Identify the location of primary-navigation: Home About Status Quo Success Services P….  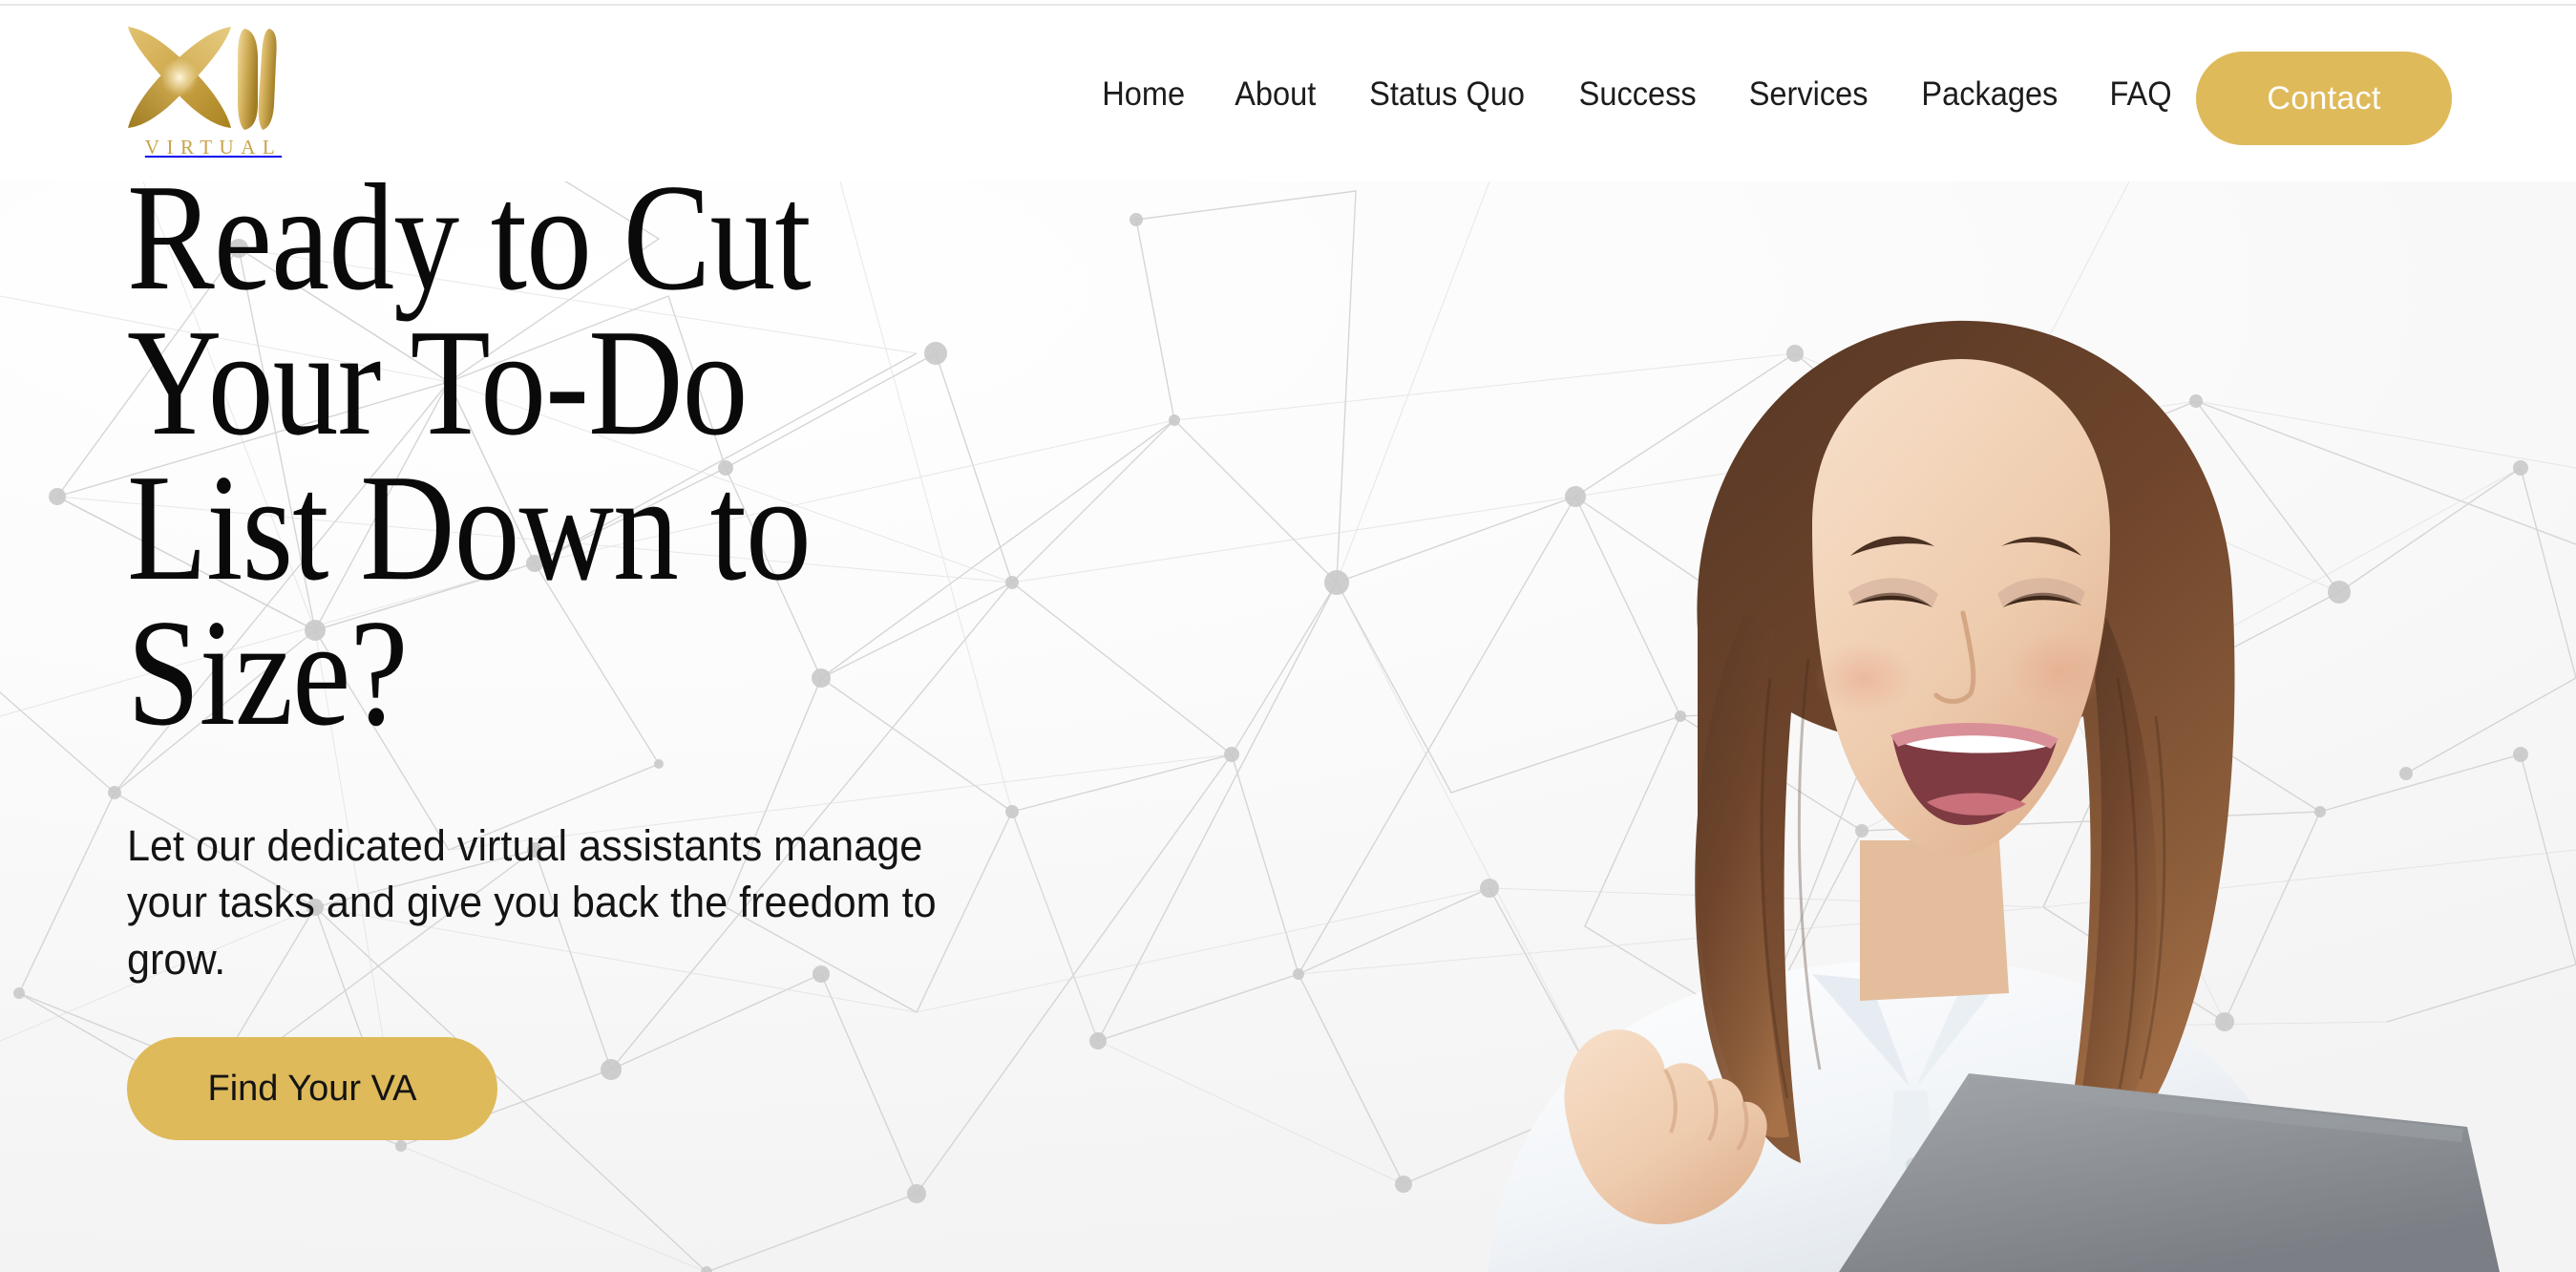
(1636, 94).